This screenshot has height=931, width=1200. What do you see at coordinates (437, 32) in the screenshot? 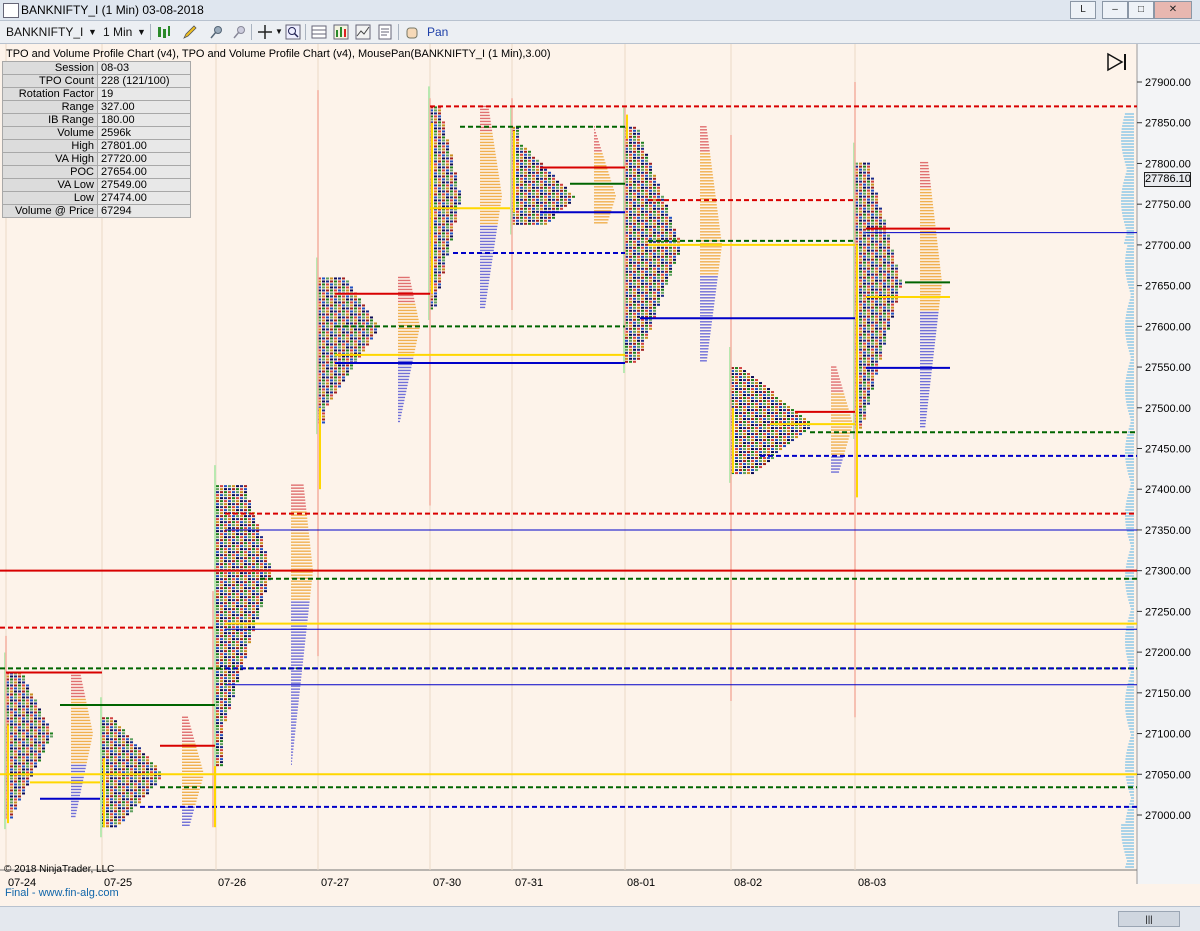
I see `pan-button: Pan` at bounding box center [437, 32].